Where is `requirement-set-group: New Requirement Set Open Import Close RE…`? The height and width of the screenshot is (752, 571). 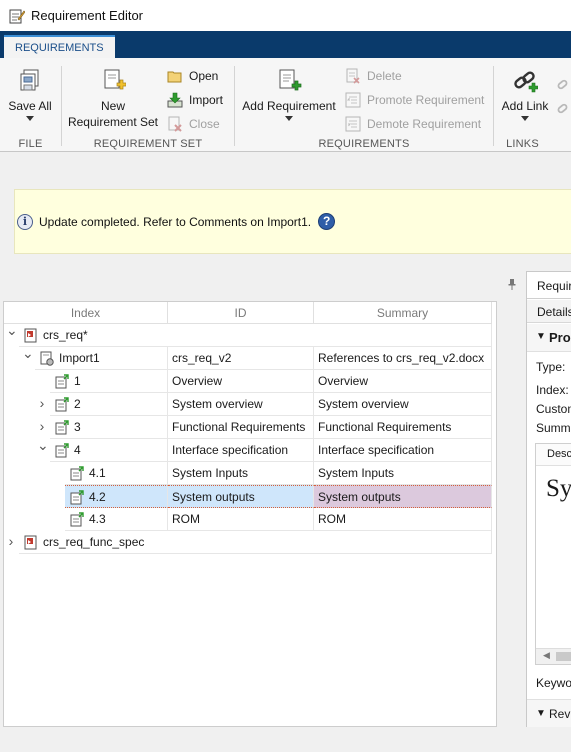
requirement-set-group: New Requirement Set Open Import Close RE… is located at coordinates (148, 105).